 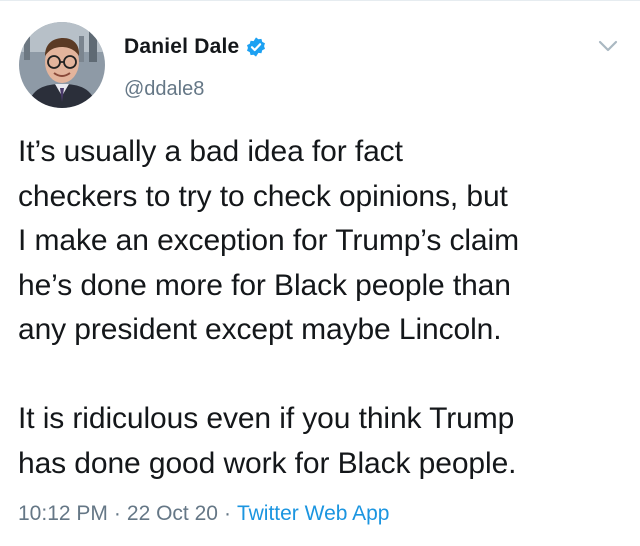 What do you see at coordinates (210, 151) in the screenshot?
I see `tweet-line: It’s usually a bad idea for fact` at bounding box center [210, 151].